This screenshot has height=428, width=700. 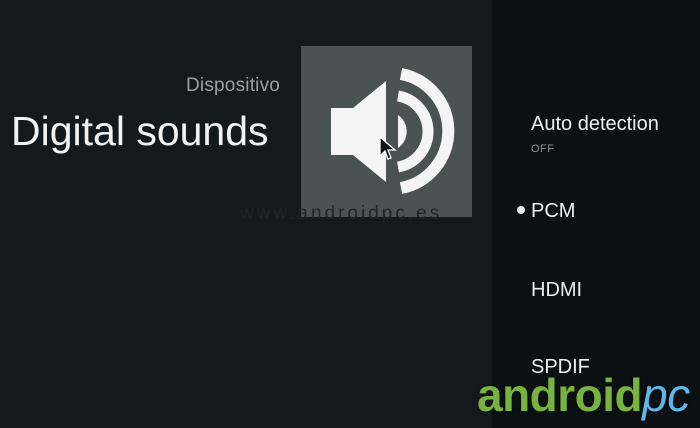 What do you see at coordinates (543, 149) in the screenshot?
I see `option-auto-detection-status: OFF` at bounding box center [543, 149].